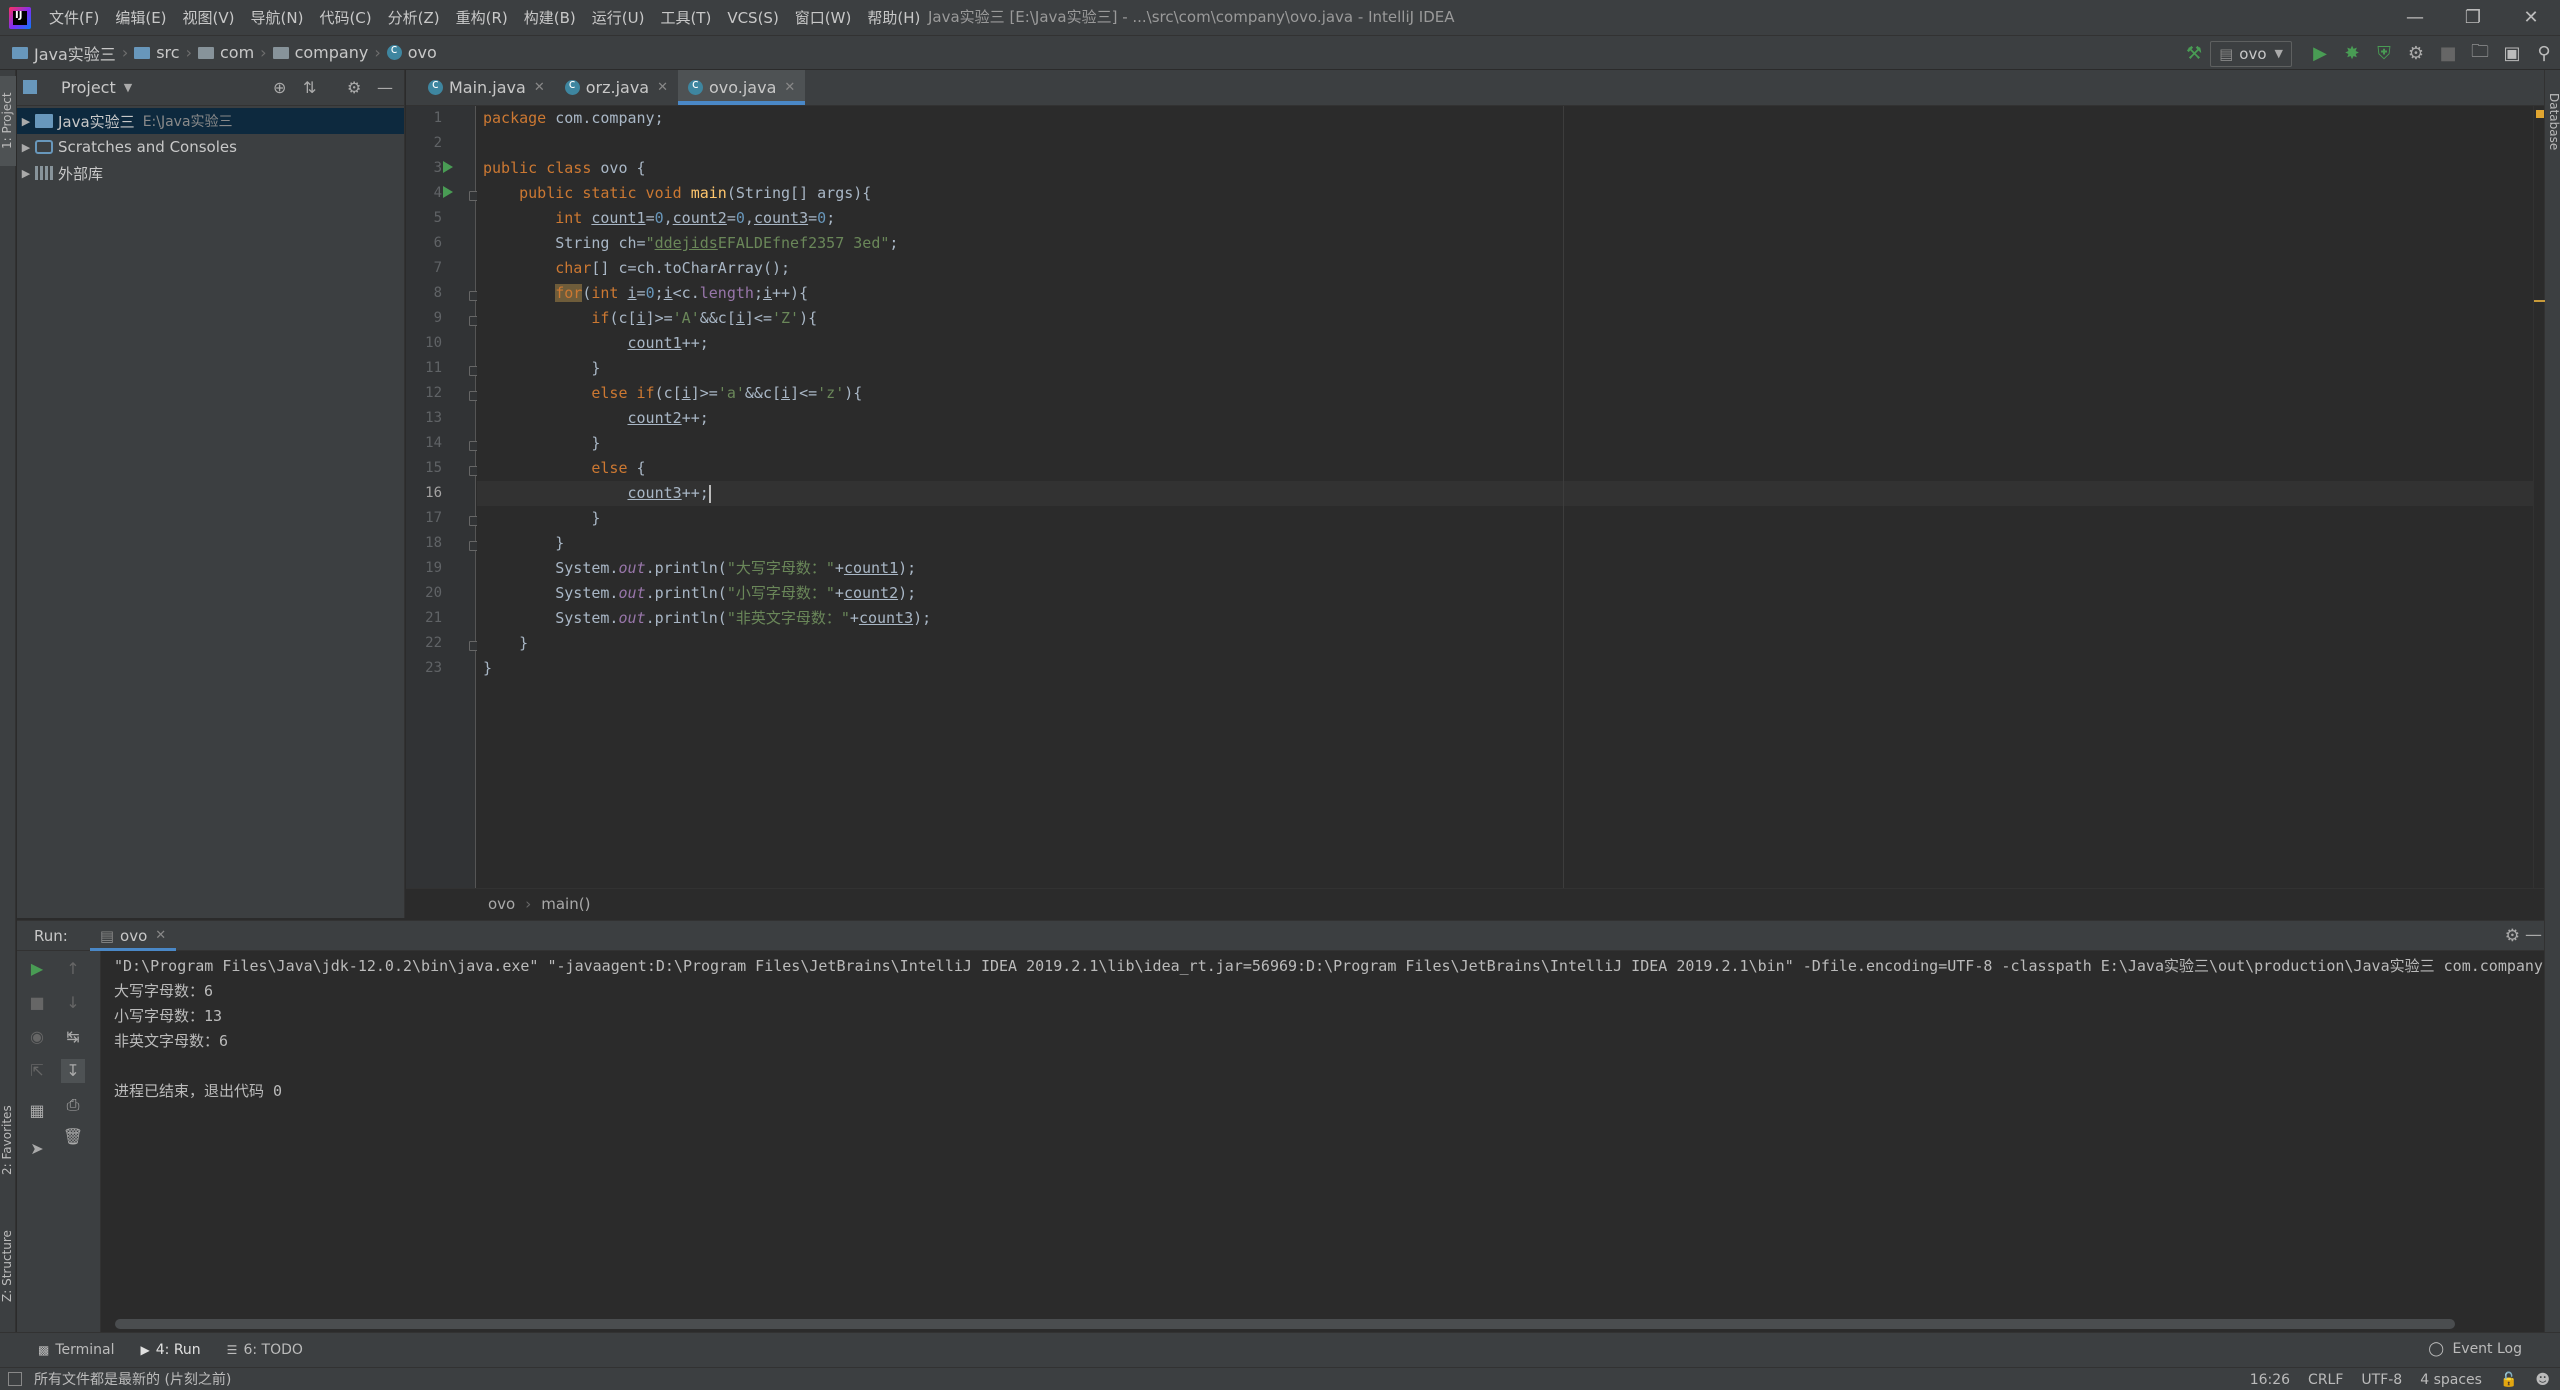 Image resolution: width=2560 pixels, height=1390 pixels. Describe the element at coordinates (2539, 497) in the screenshot. I see `error-stripe` at that location.